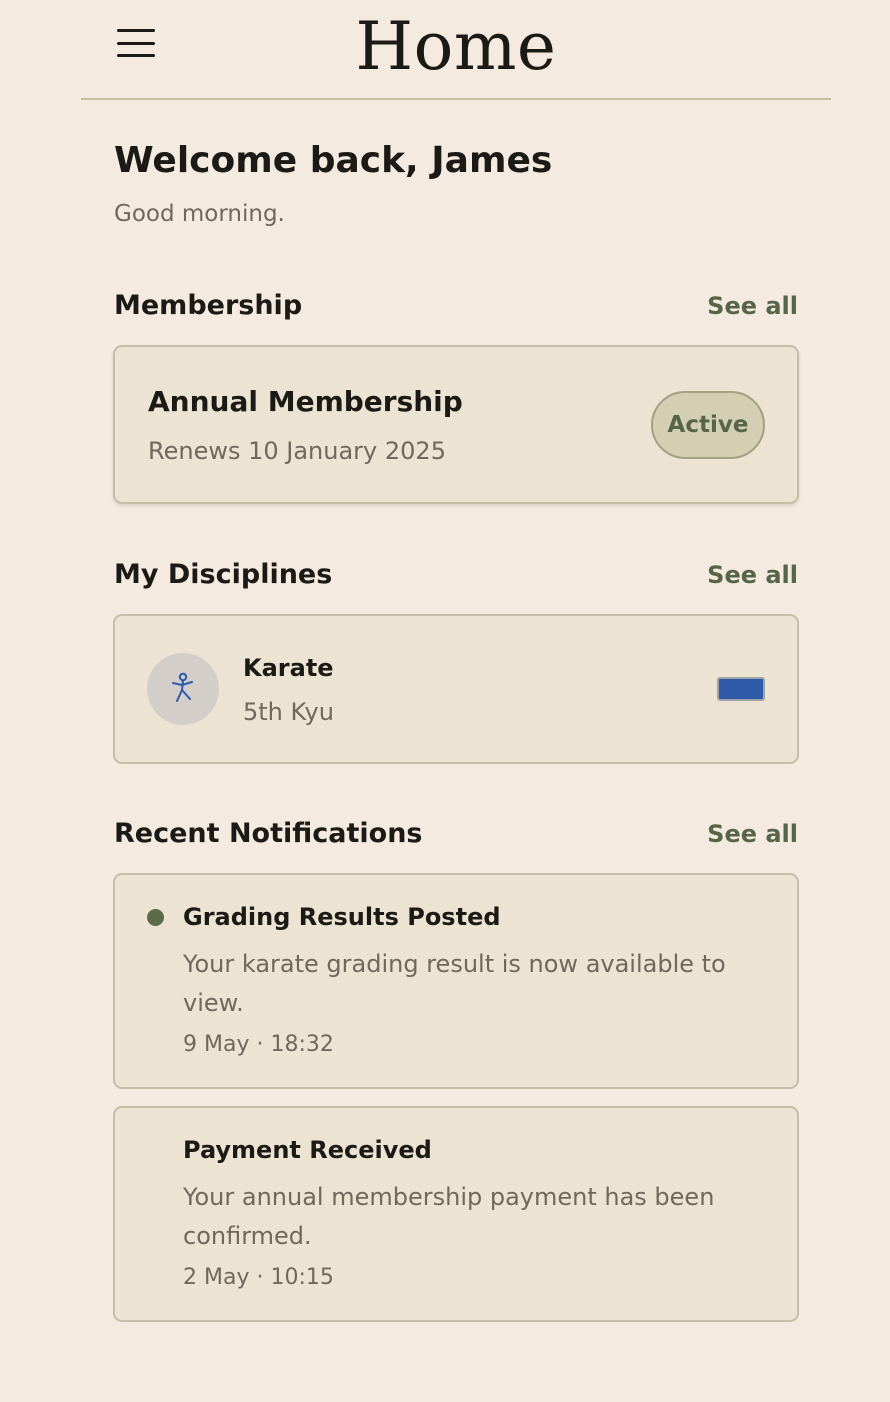 This screenshot has width=890, height=1402. I want to click on notifications-see-all-link: See all, so click(752, 834).